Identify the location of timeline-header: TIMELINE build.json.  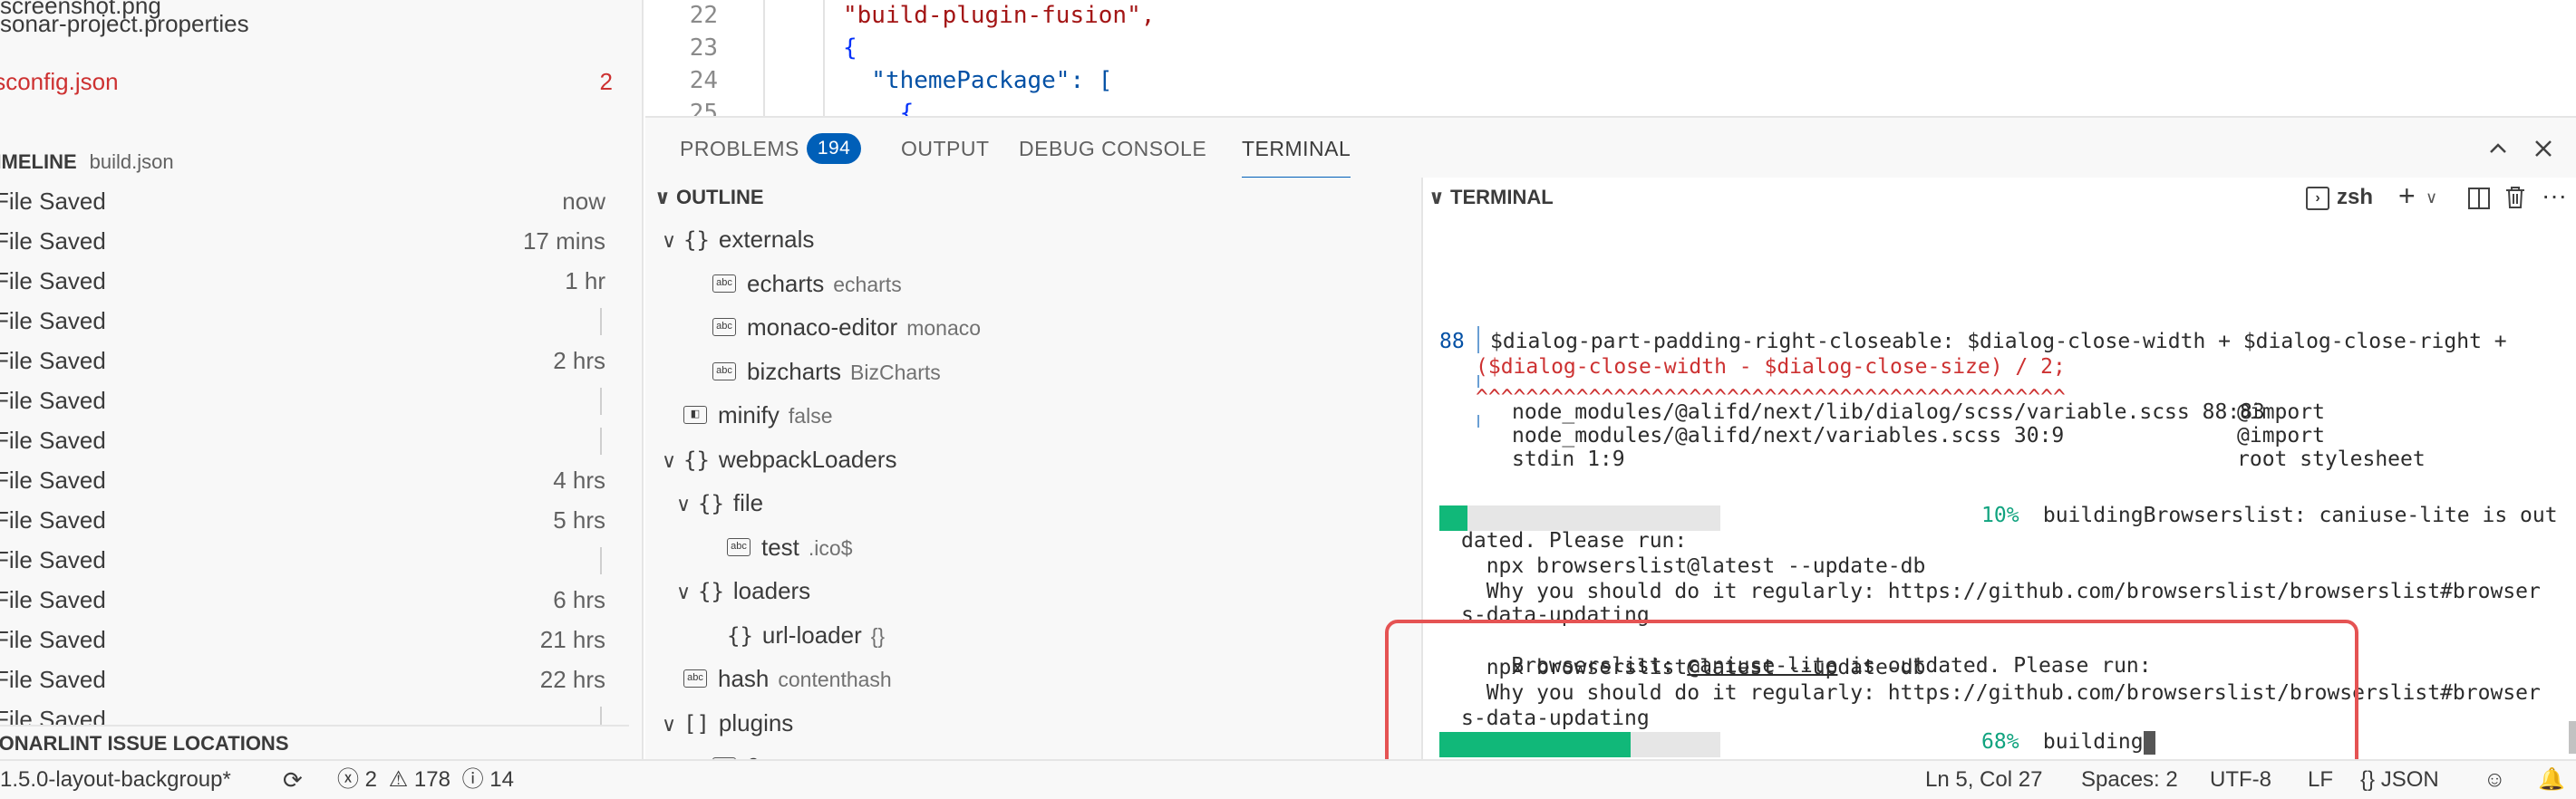
(313, 162).